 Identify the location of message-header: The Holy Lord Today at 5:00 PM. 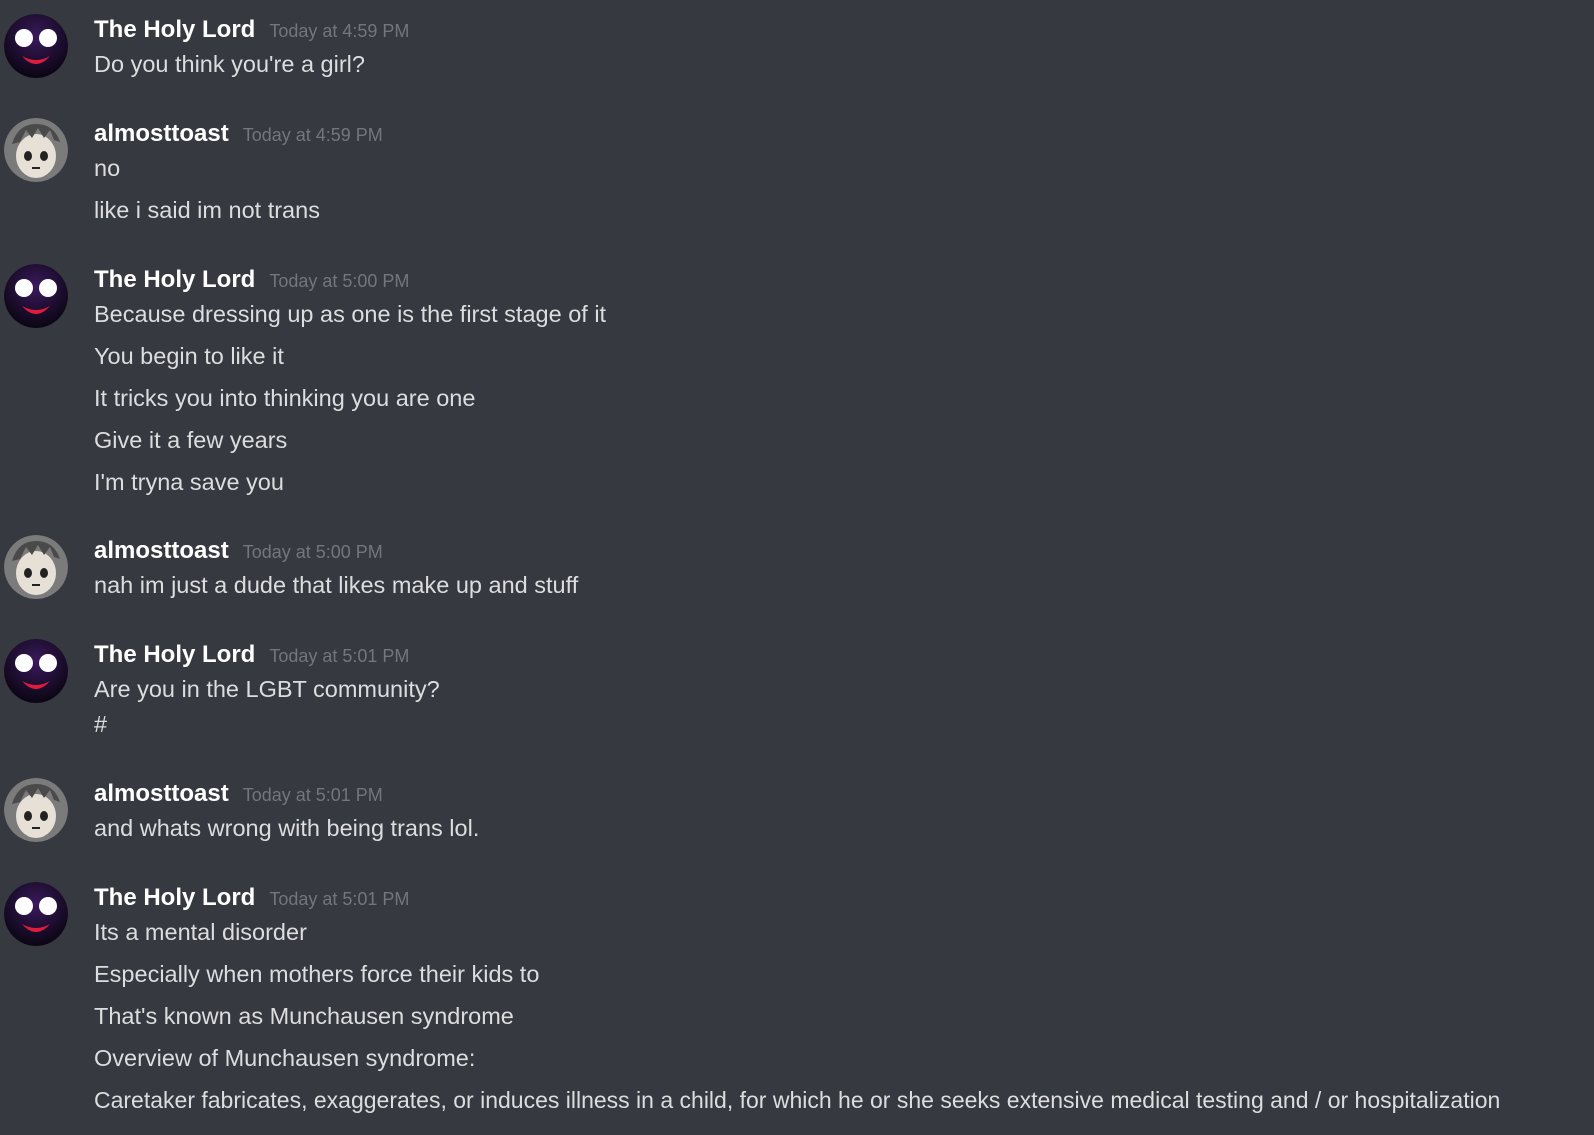
(251, 280).